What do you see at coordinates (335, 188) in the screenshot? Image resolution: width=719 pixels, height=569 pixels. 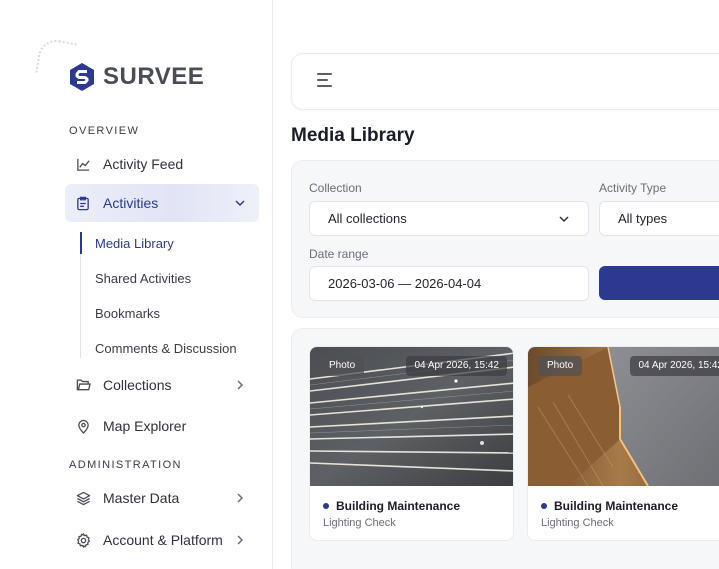 I see `collection-label: Collection` at bounding box center [335, 188].